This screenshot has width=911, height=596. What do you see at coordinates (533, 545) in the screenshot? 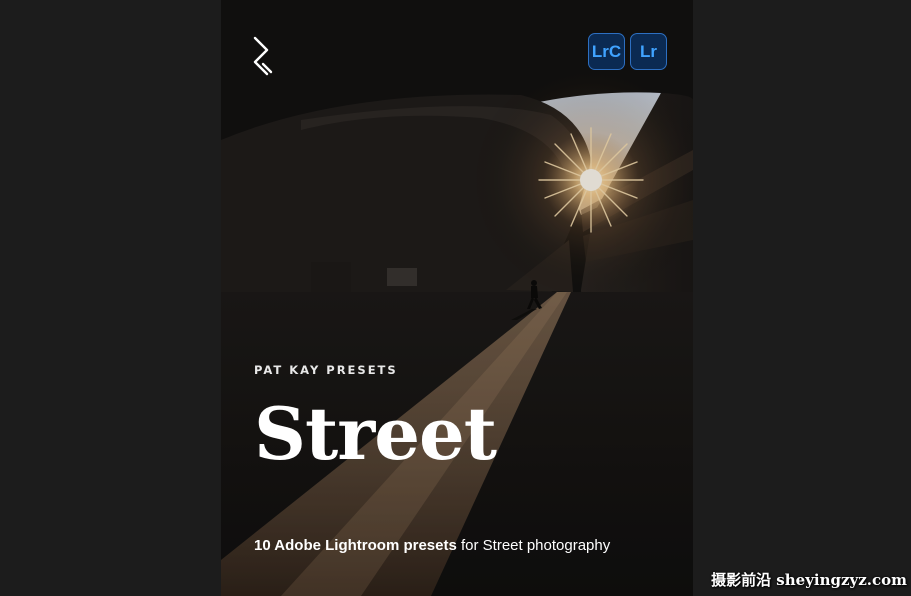
I see `subtitle-rest: for Street photography` at bounding box center [533, 545].